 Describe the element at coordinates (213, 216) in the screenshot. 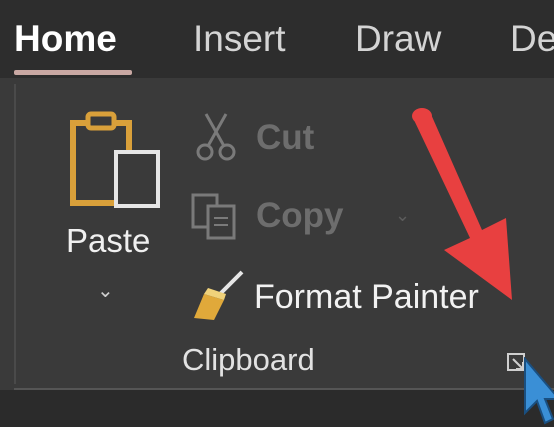

I see `copy-icon` at that location.